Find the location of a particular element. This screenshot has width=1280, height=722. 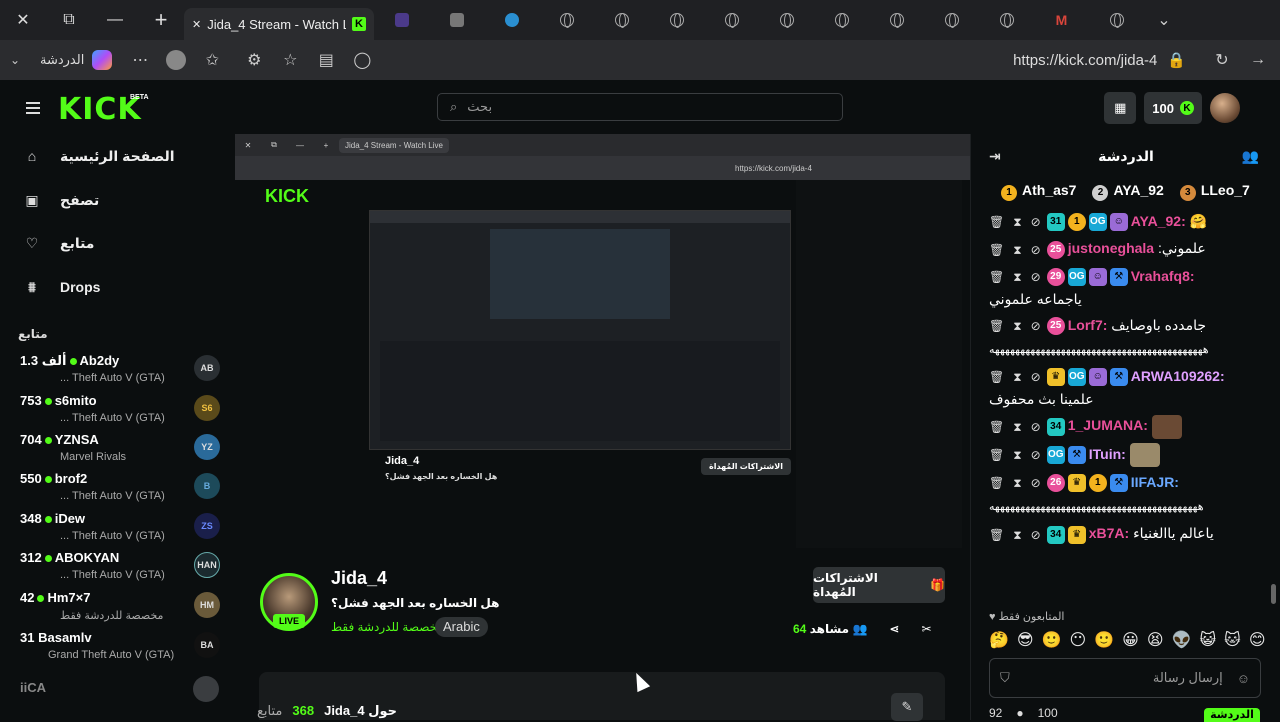

chat-username: Vrahafq8: is located at coordinates (1163, 276).